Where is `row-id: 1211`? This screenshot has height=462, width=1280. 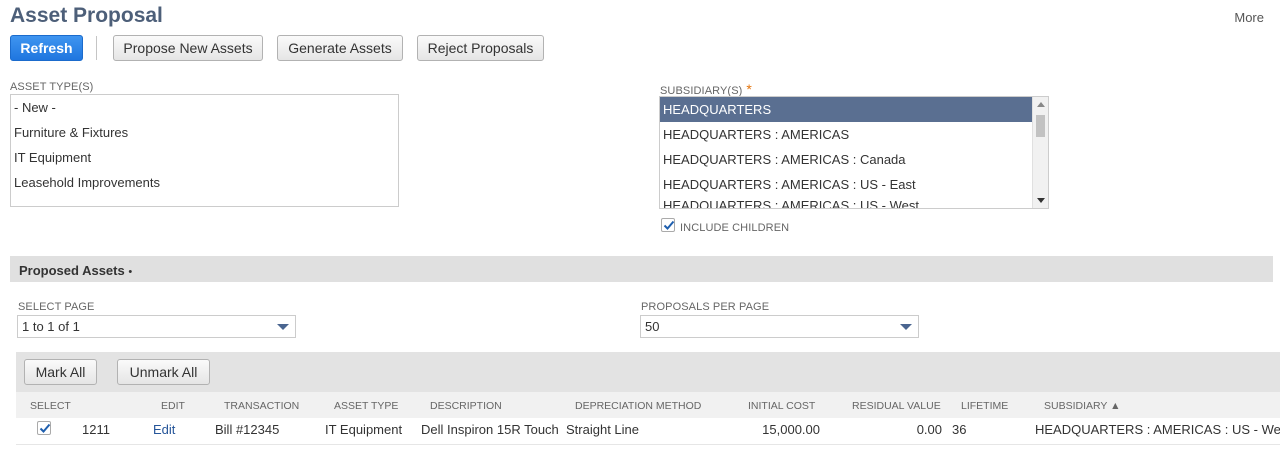 row-id: 1211 is located at coordinates (96, 429).